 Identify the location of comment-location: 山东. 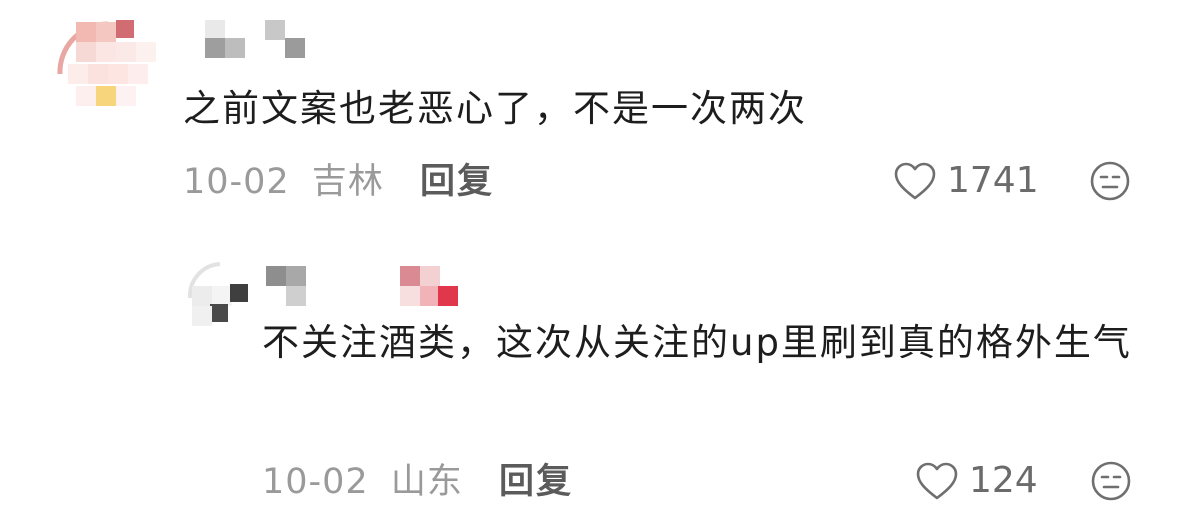
(426, 482).